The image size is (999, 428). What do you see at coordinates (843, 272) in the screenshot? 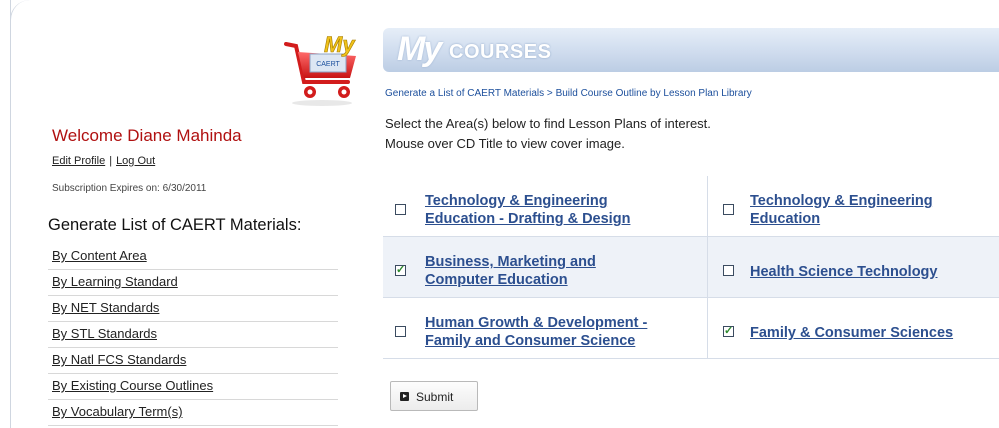
I see `area-link-health-science: Health Science Technology` at bounding box center [843, 272].